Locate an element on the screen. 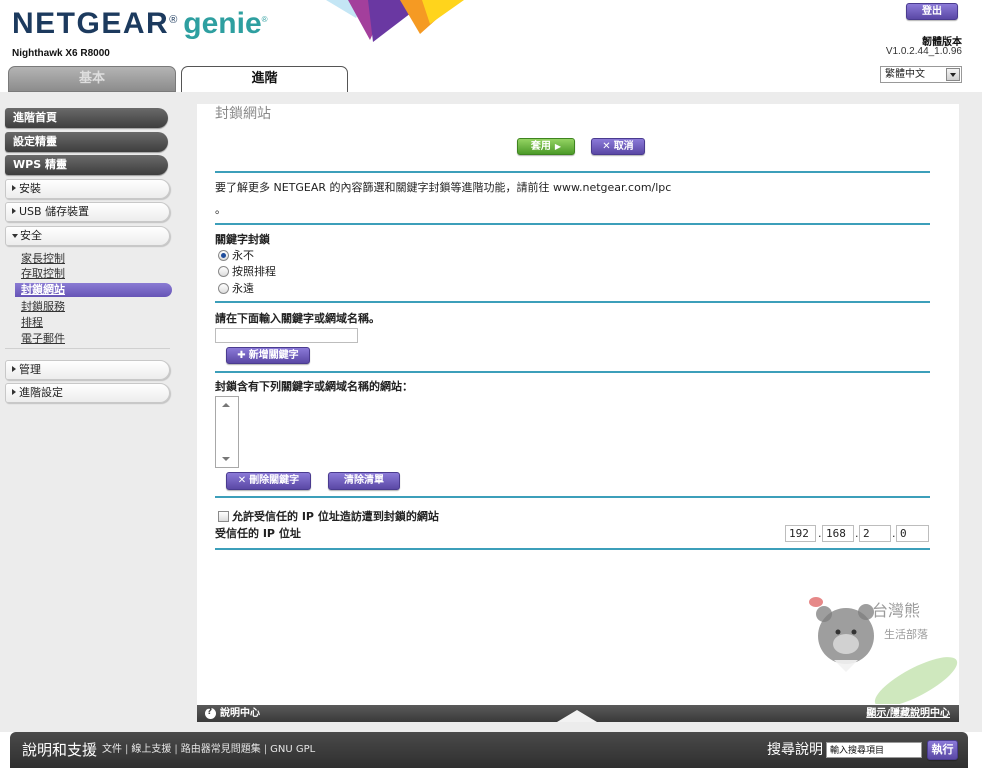 The height and width of the screenshot is (768, 982). radio-per-schedule: 按照排程 is located at coordinates (247, 272).